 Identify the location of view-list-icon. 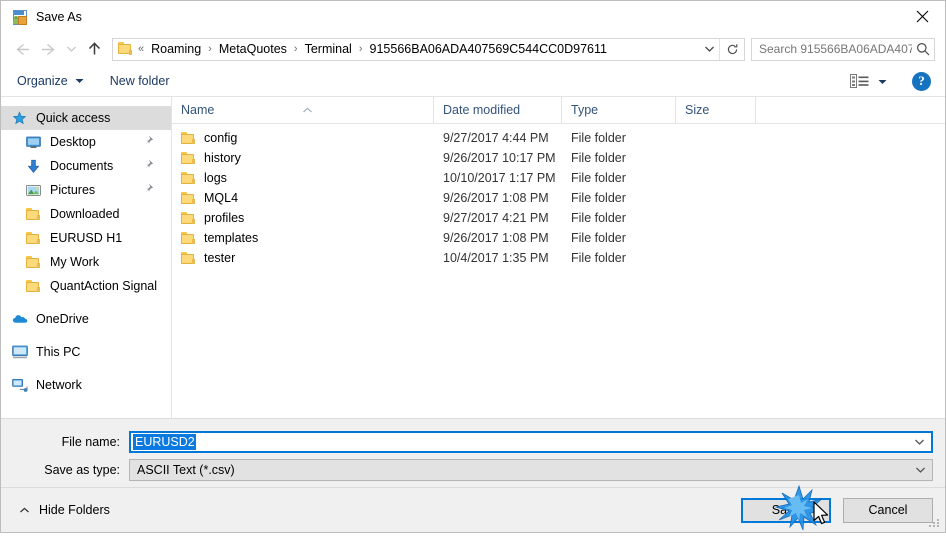
(859, 80).